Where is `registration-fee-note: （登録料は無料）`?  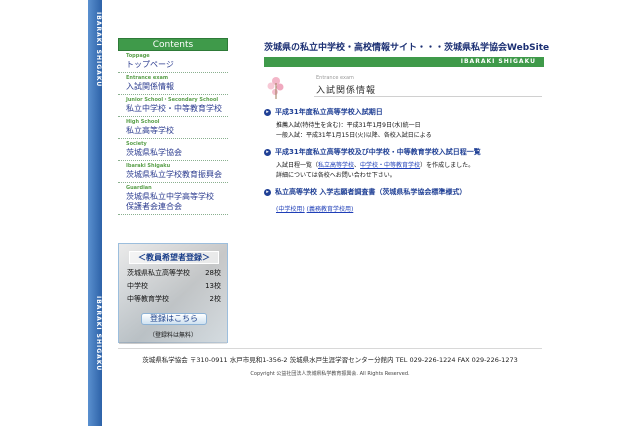 registration-fee-note: （登録料は無料） is located at coordinates (172, 335).